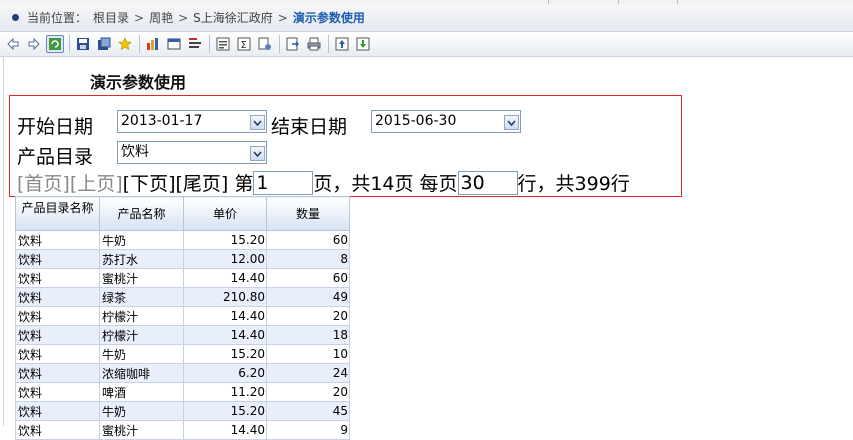  What do you see at coordinates (308, 259) in the screenshot?
I see `cell-quantity: 8` at bounding box center [308, 259].